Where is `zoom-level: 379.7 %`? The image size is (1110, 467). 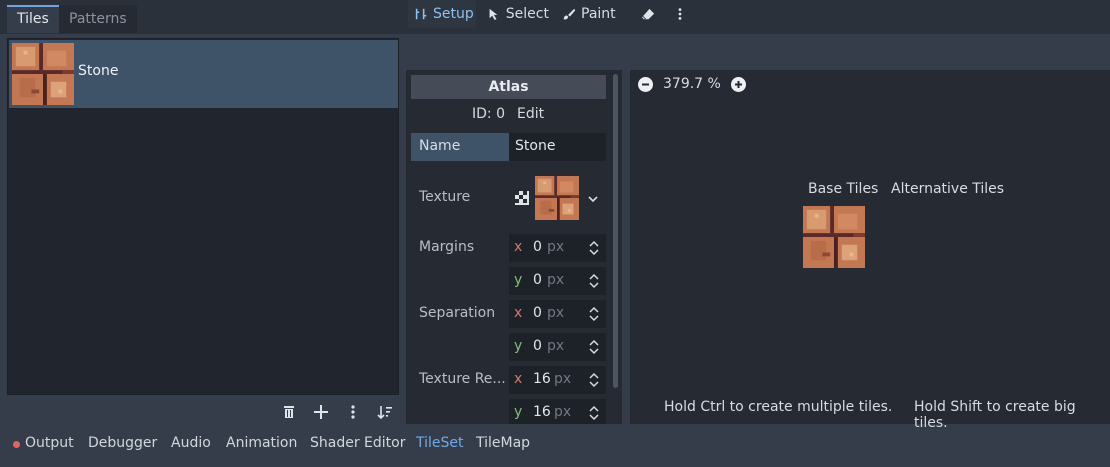 zoom-level: 379.7 % is located at coordinates (692, 84).